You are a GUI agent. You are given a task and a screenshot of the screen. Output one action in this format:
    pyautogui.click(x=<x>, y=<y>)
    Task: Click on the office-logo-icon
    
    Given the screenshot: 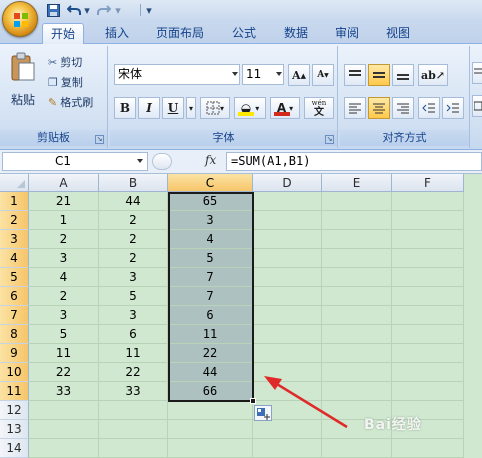 What is the action you would take?
    pyautogui.click(x=21, y=20)
    